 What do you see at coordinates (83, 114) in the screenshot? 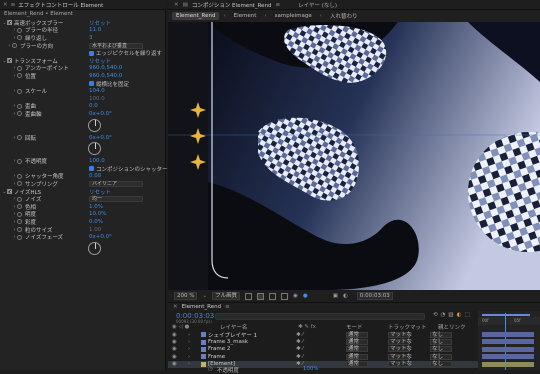
I see `effect-property-row: › 歪曲軸 0x+0.0°` at bounding box center [83, 114].